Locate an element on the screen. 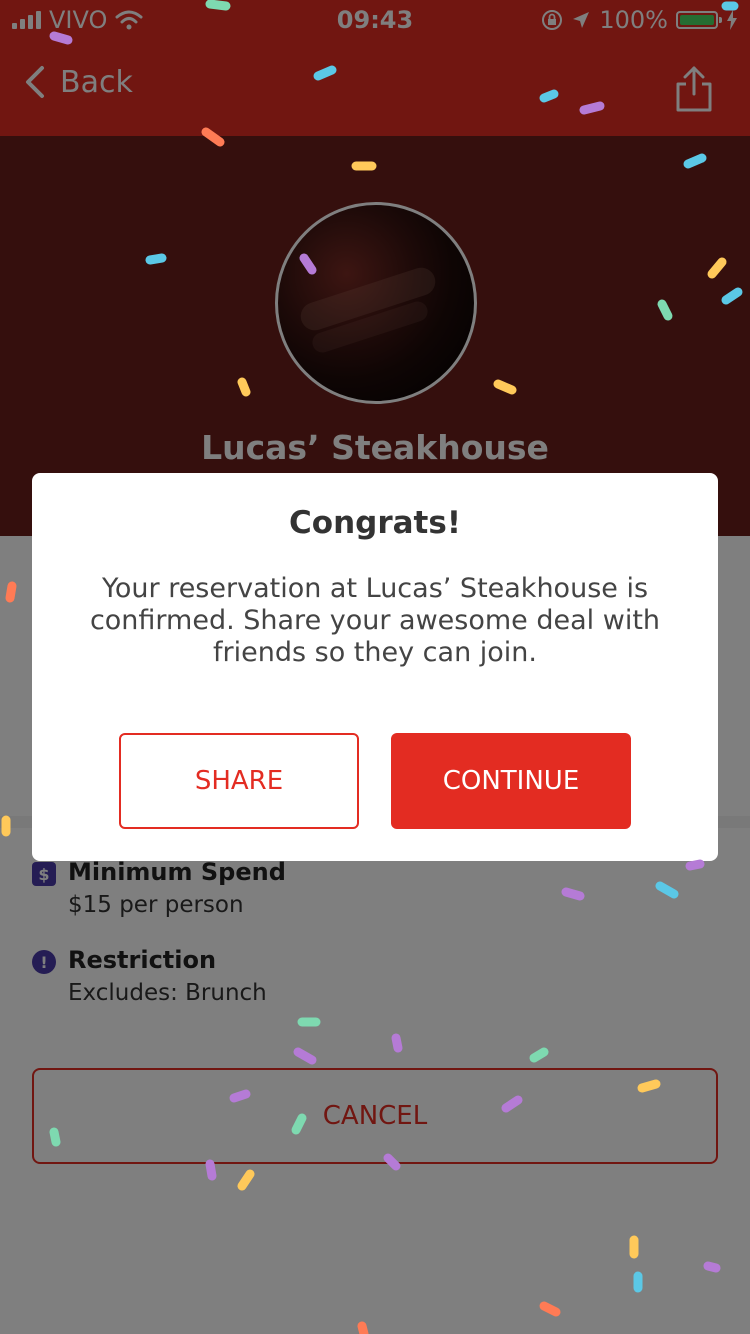  share-button: SHARE is located at coordinates (239, 781).